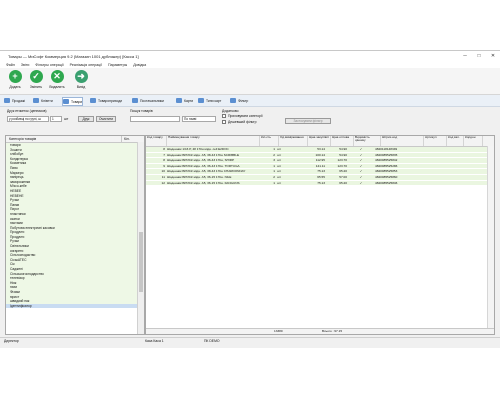  I want to click on cheaper-filter-checkbox, so click(224, 122).